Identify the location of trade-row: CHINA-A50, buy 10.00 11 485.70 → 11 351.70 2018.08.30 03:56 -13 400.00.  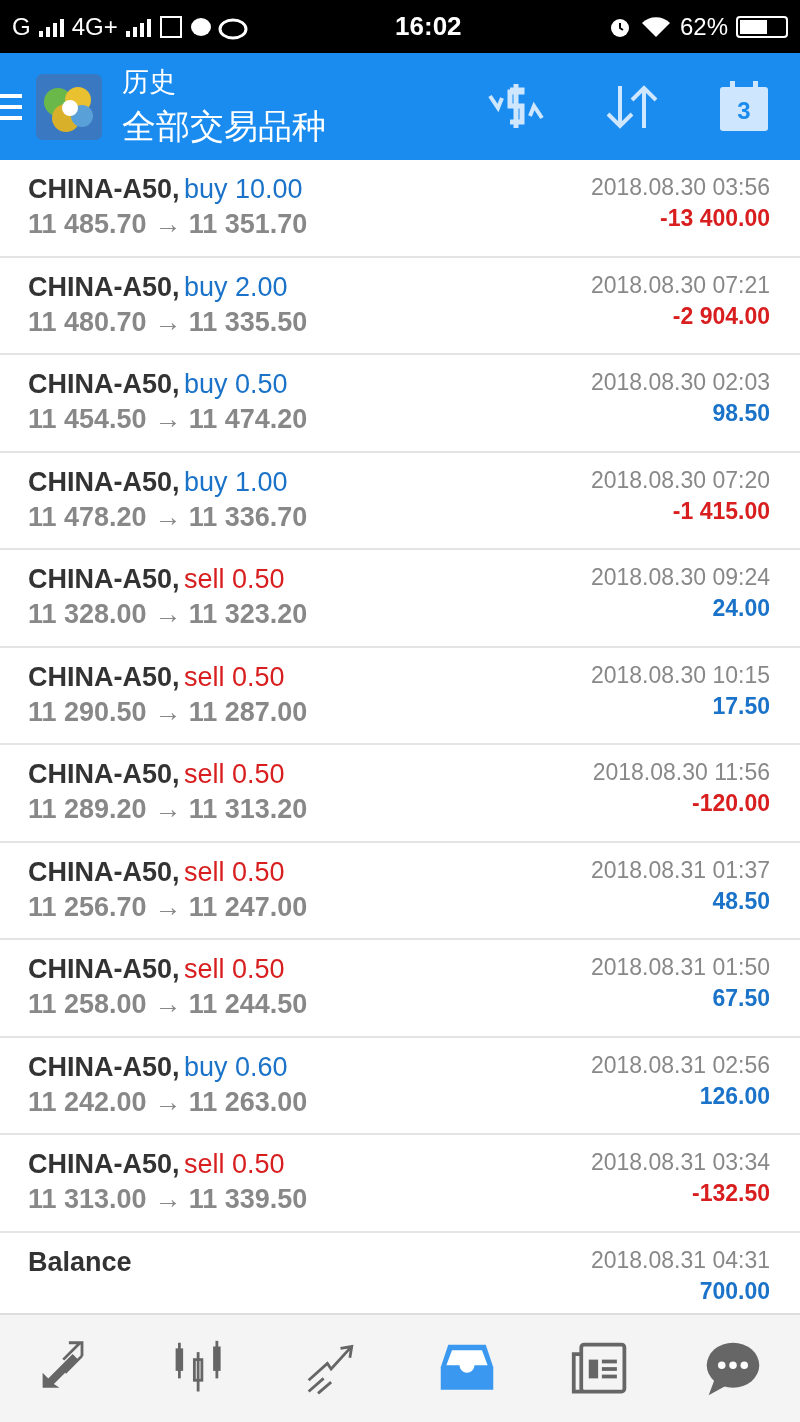
(400, 209).